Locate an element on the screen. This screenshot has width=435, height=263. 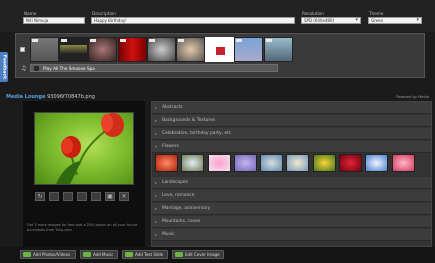
add-photos-videos-button: Add Photos/Videos is located at coordinates (48, 254).